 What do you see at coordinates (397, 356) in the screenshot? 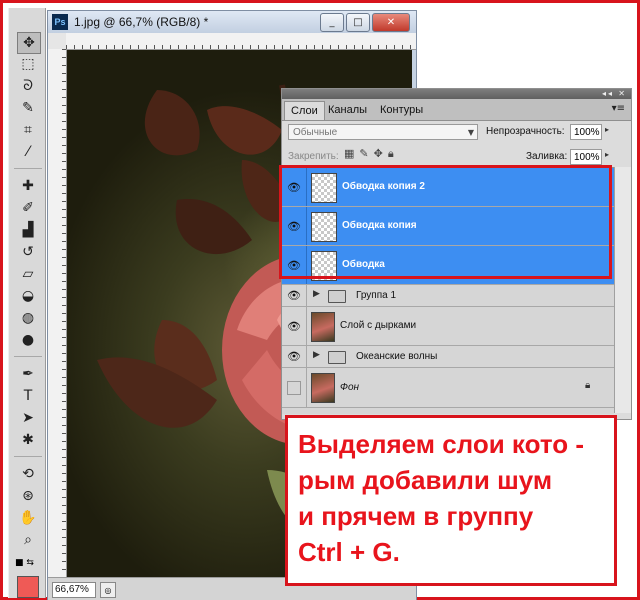
I see `group-name: Океанские волны` at bounding box center [397, 356].